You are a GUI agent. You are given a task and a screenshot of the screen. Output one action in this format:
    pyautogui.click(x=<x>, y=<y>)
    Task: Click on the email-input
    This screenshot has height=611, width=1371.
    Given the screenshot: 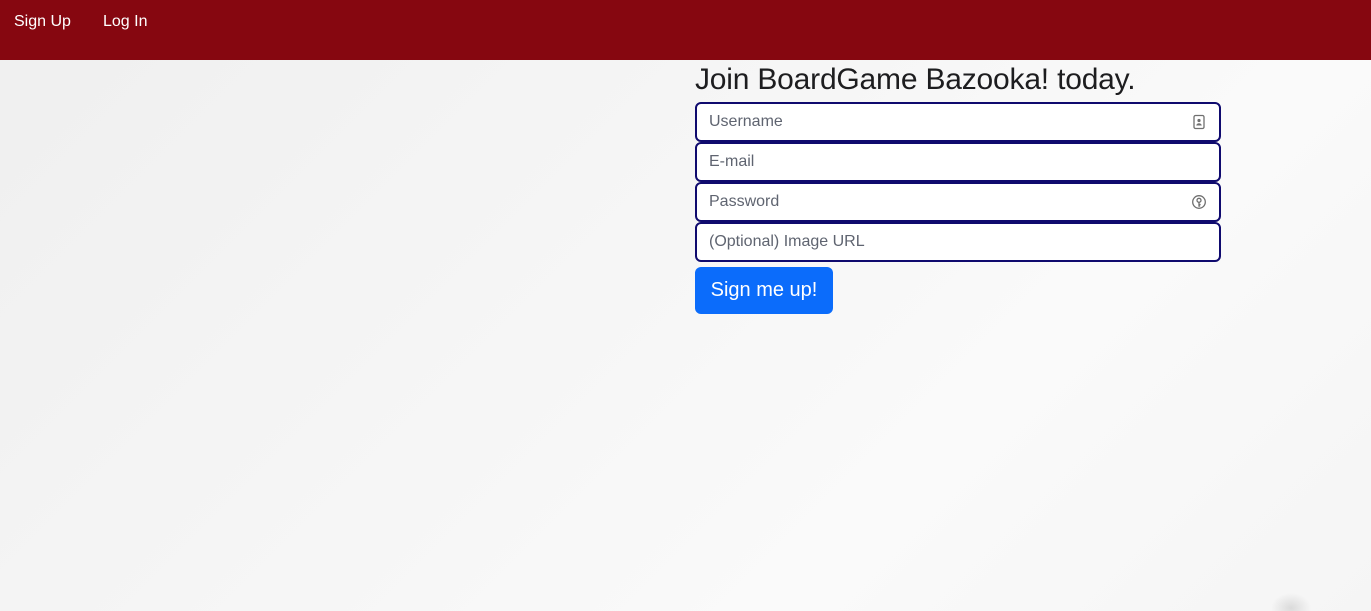 What is the action you would take?
    pyautogui.click(x=958, y=162)
    